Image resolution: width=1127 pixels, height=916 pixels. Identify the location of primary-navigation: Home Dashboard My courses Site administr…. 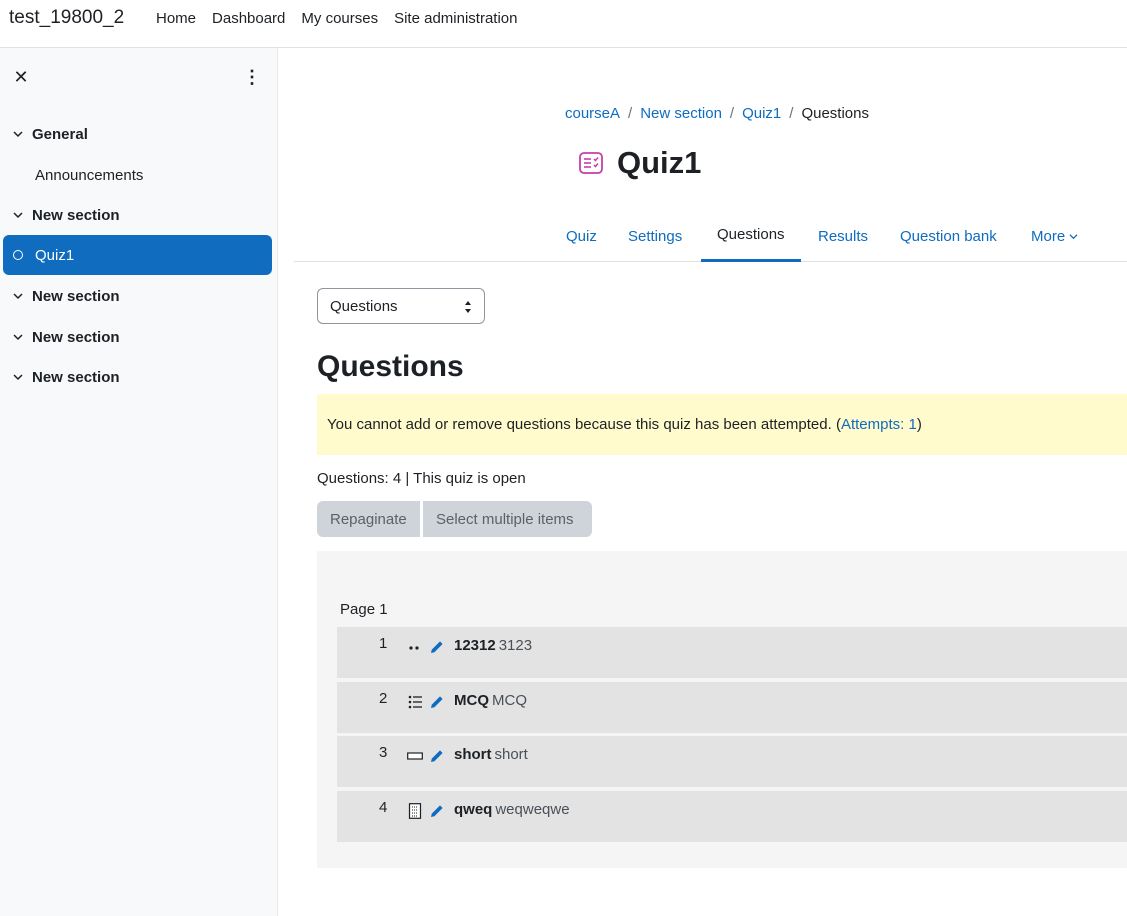
(337, 18).